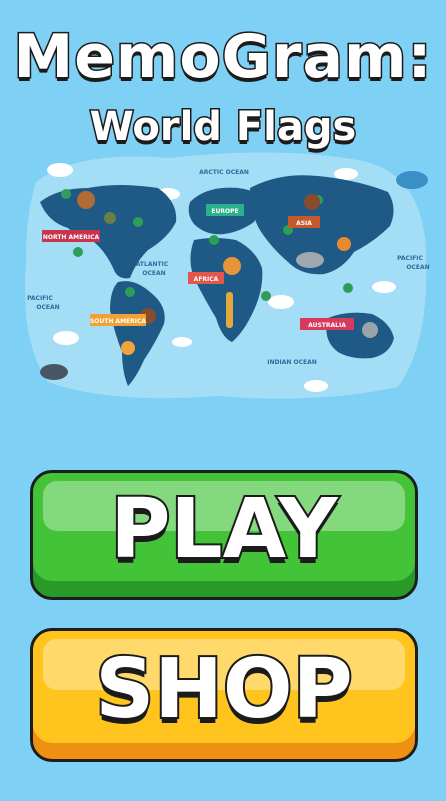 The image size is (446, 801). Describe the element at coordinates (417, 267) in the screenshot. I see `label-pacific-right-2: OCEAN` at that location.